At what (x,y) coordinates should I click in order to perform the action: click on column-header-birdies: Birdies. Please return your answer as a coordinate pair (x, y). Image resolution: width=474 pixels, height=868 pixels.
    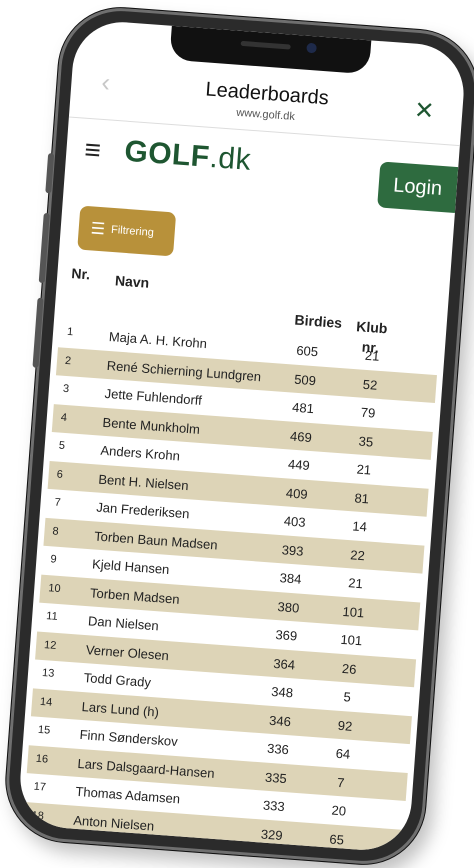
    Looking at the image, I should click on (318, 321).